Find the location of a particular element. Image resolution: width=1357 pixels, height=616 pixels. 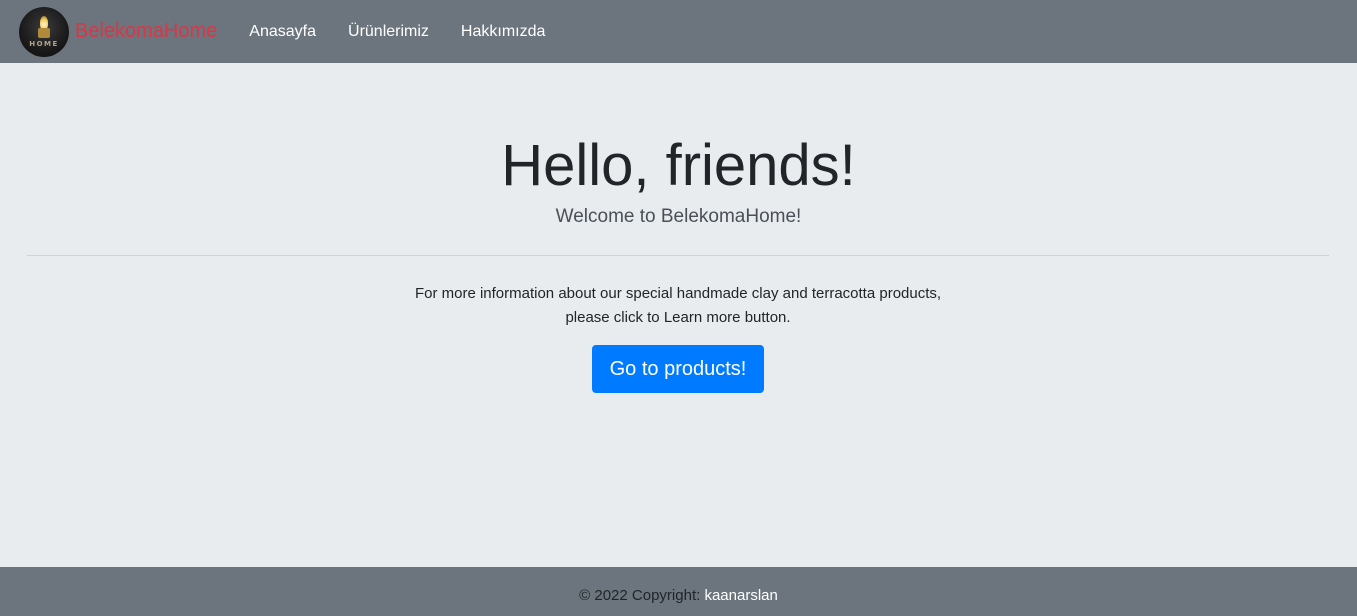

nav-link-urunlerimiz: Ürünlerimiz is located at coordinates (388, 32).